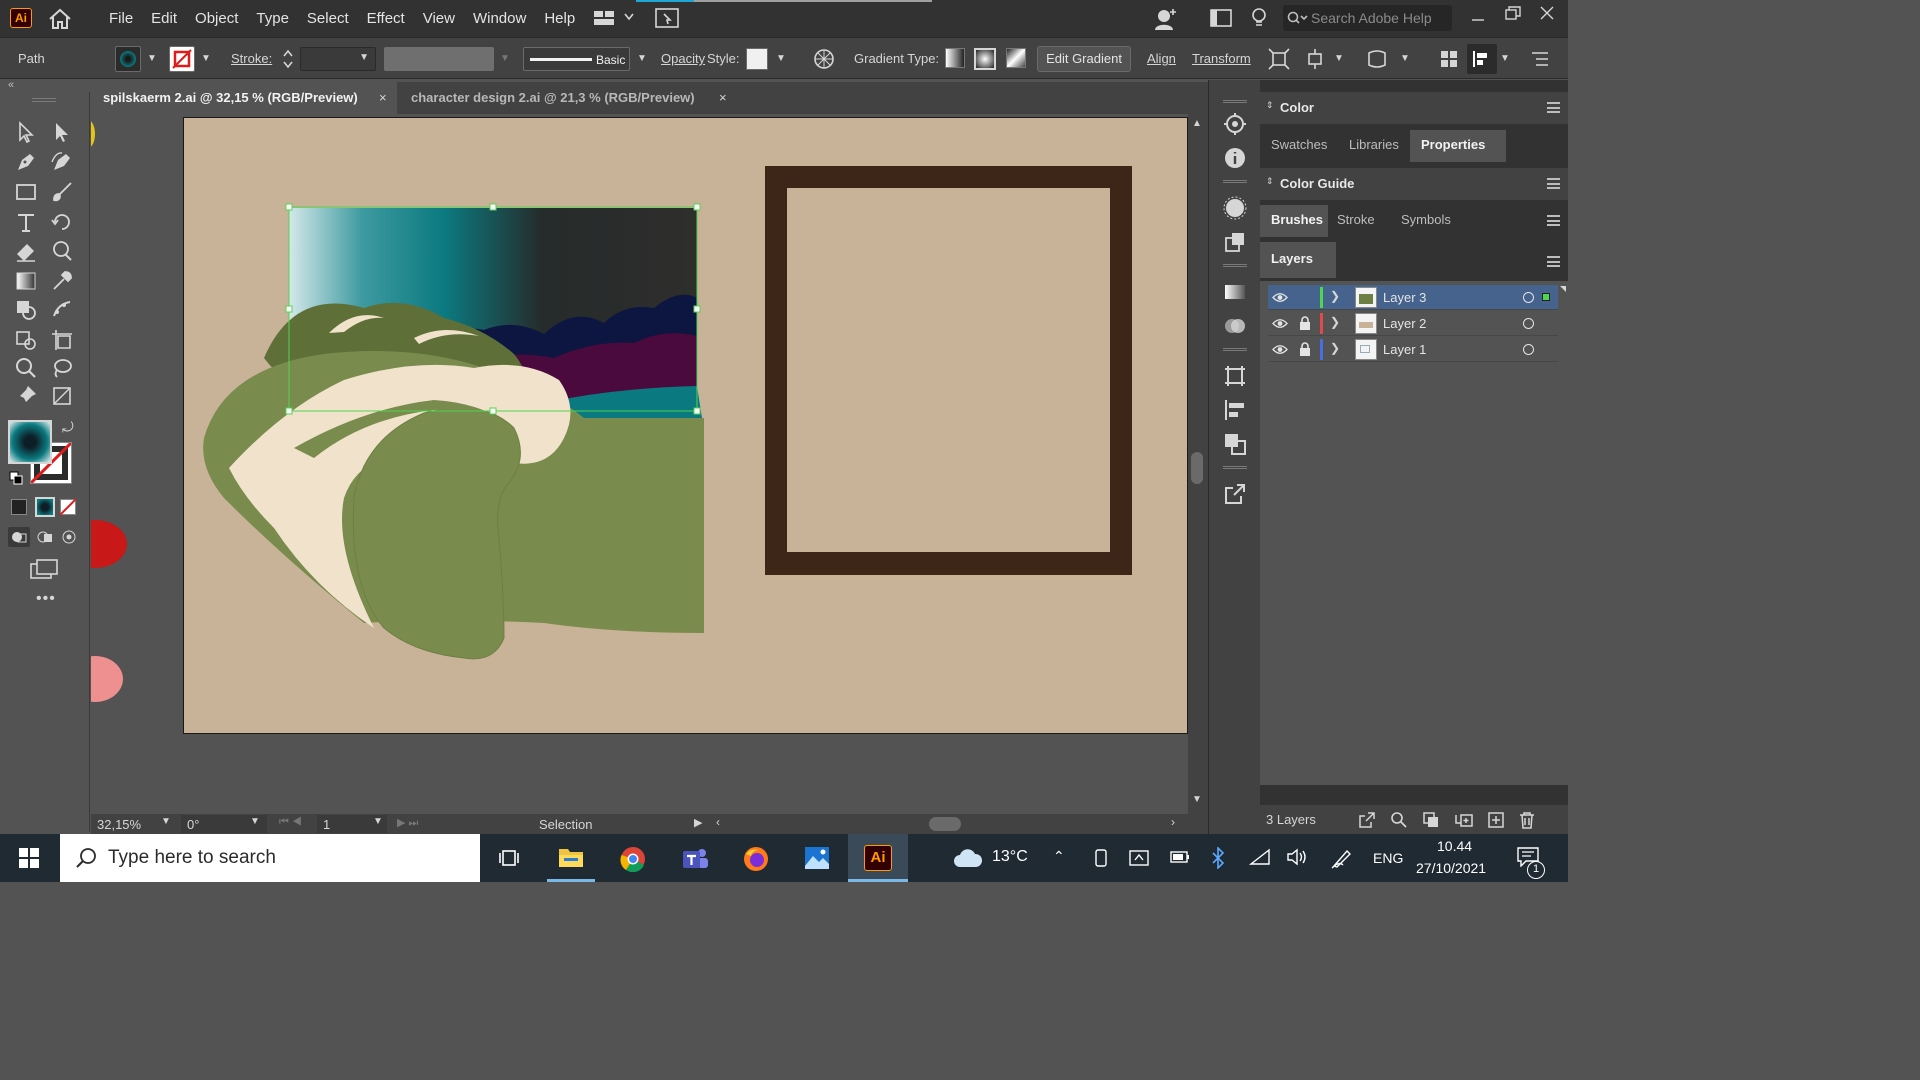 This screenshot has width=1920, height=1080. Describe the element at coordinates (26, 222) in the screenshot. I see `type-tool-icon` at that location.